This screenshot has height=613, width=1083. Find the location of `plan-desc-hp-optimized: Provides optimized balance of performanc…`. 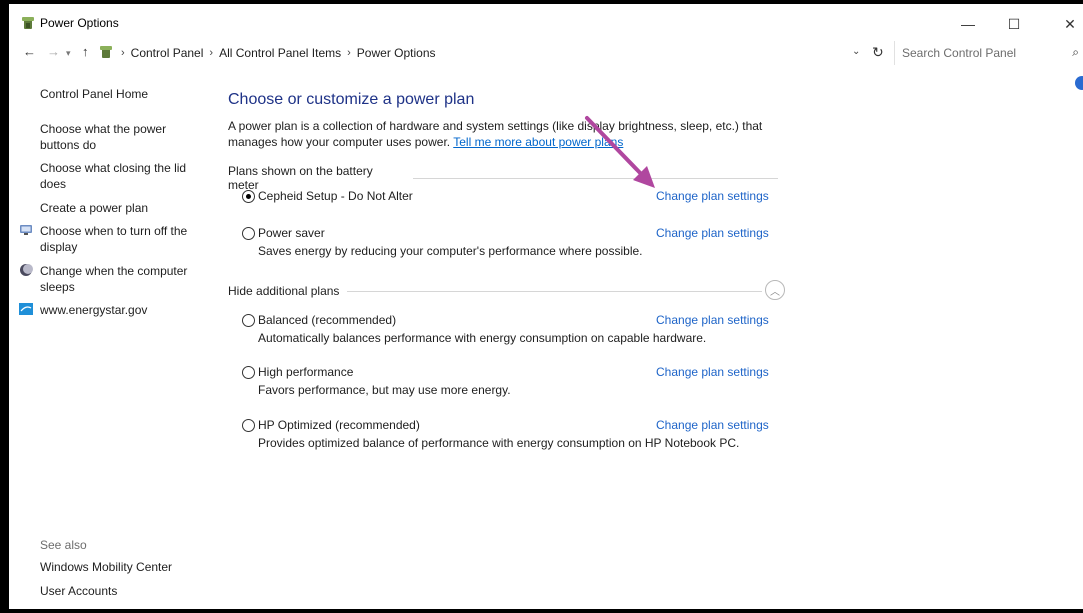

plan-desc-hp-optimized: Provides optimized balance of performanc… is located at coordinates (499, 443).